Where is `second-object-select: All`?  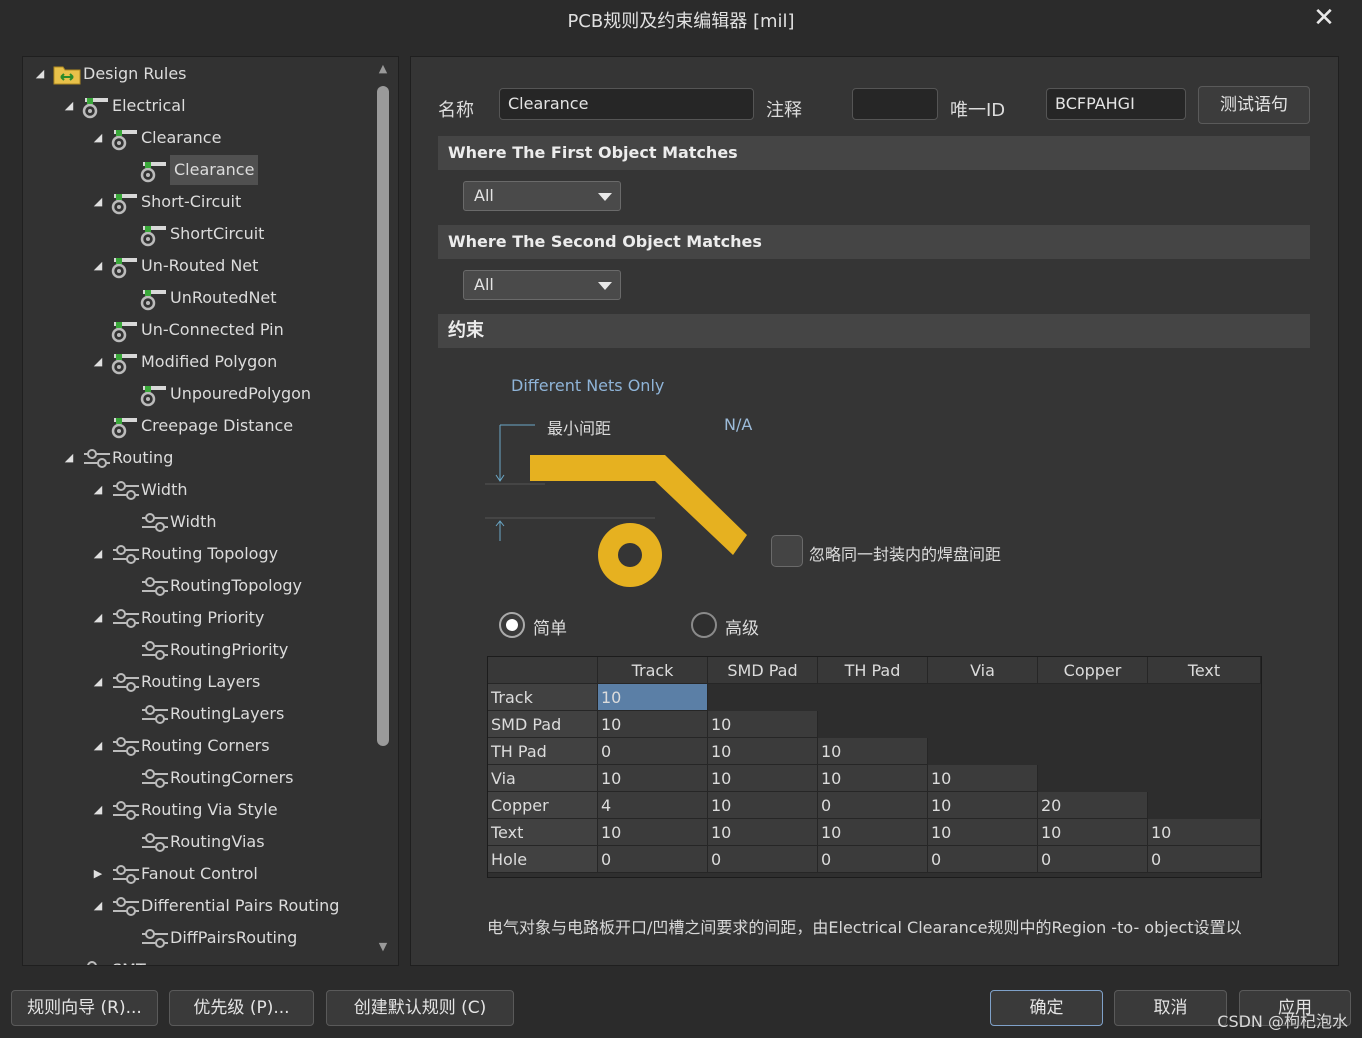
second-object-select: All is located at coordinates (542, 285).